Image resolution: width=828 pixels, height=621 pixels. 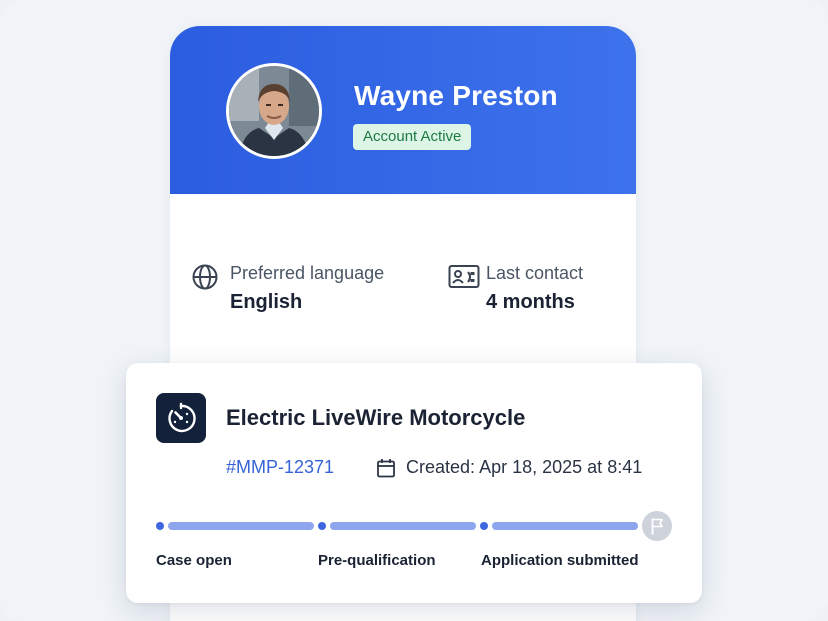 I want to click on avatar, so click(x=274, y=111).